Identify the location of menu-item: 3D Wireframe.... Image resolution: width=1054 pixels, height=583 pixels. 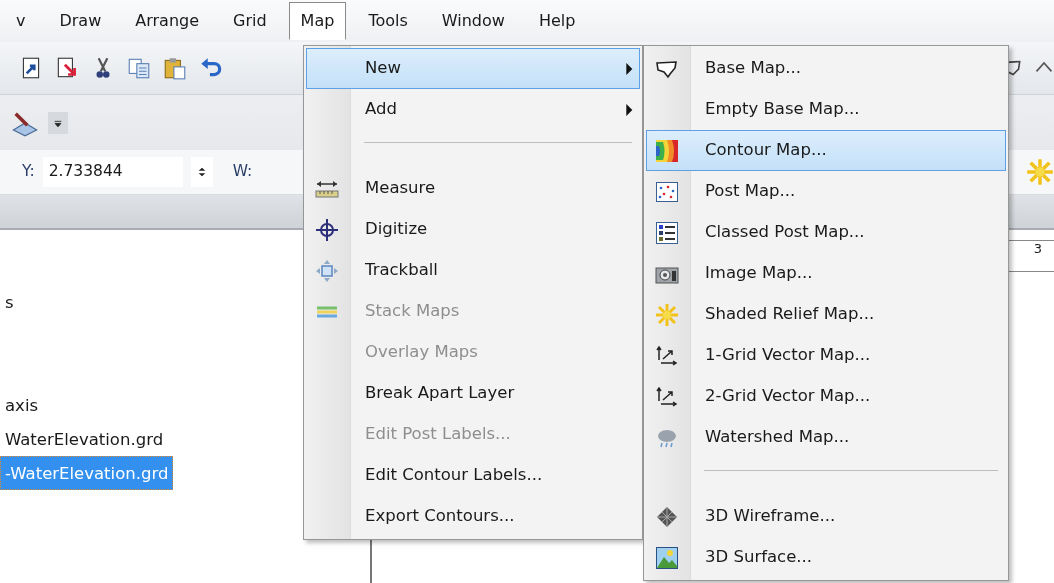
(826, 516).